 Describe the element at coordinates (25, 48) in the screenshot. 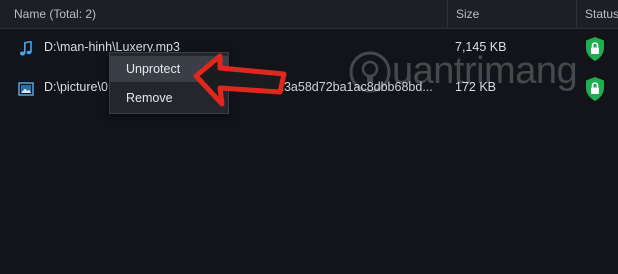

I see `music-file-icon` at that location.